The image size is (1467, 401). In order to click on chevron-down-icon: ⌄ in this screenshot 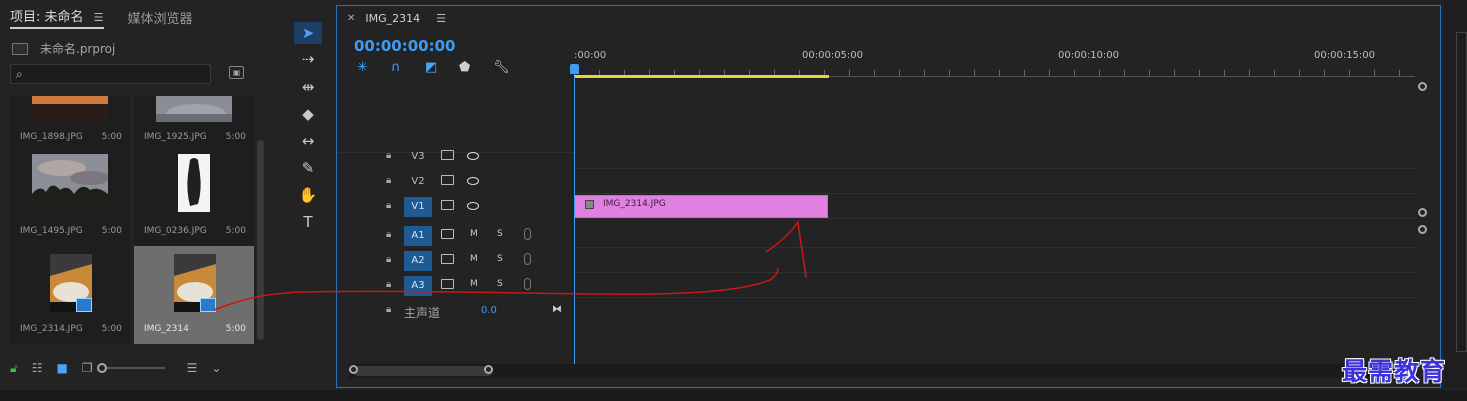, I will do `click(216, 368)`.